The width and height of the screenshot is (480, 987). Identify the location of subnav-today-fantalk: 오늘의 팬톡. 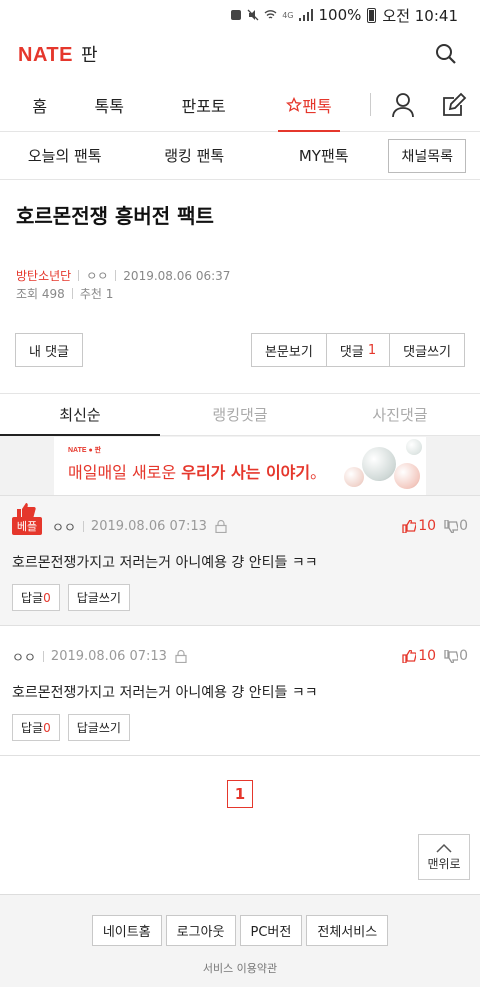
(64, 155).